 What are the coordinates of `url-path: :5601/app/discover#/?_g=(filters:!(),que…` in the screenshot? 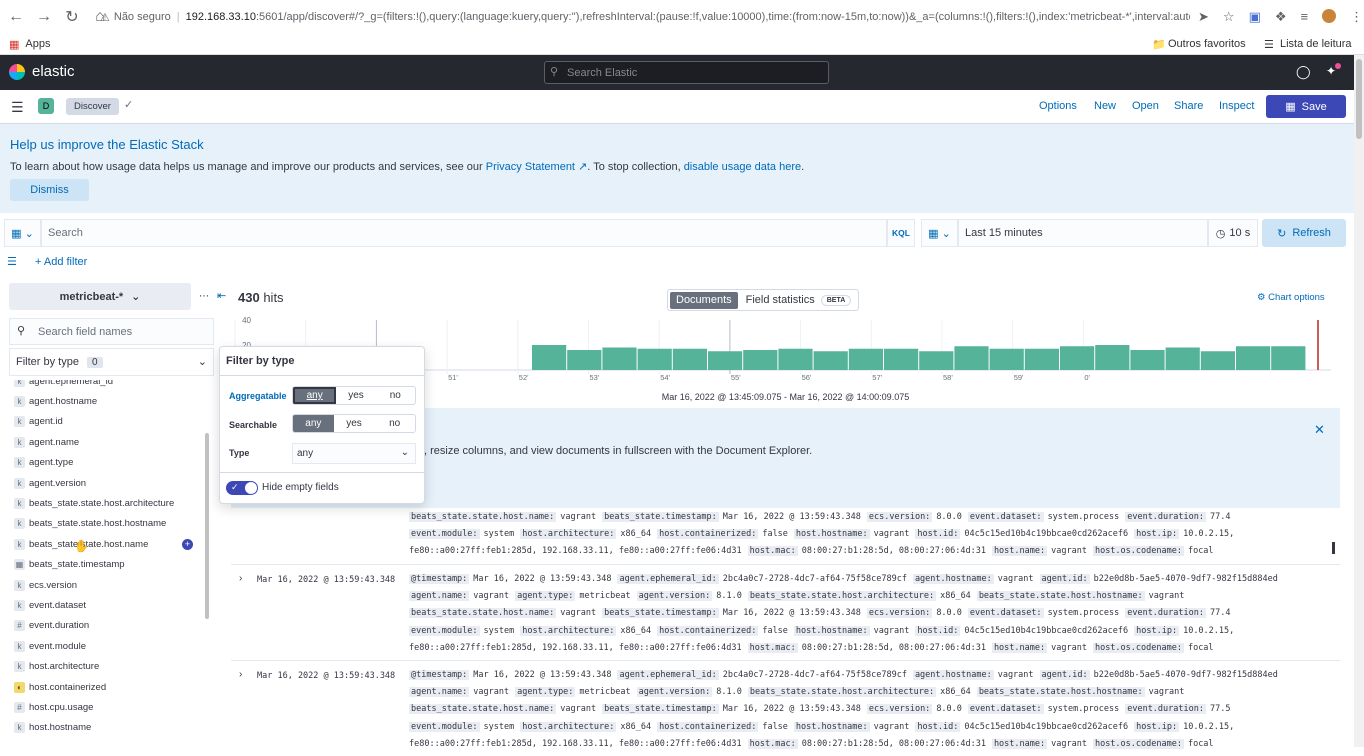 It's located at (722, 17).